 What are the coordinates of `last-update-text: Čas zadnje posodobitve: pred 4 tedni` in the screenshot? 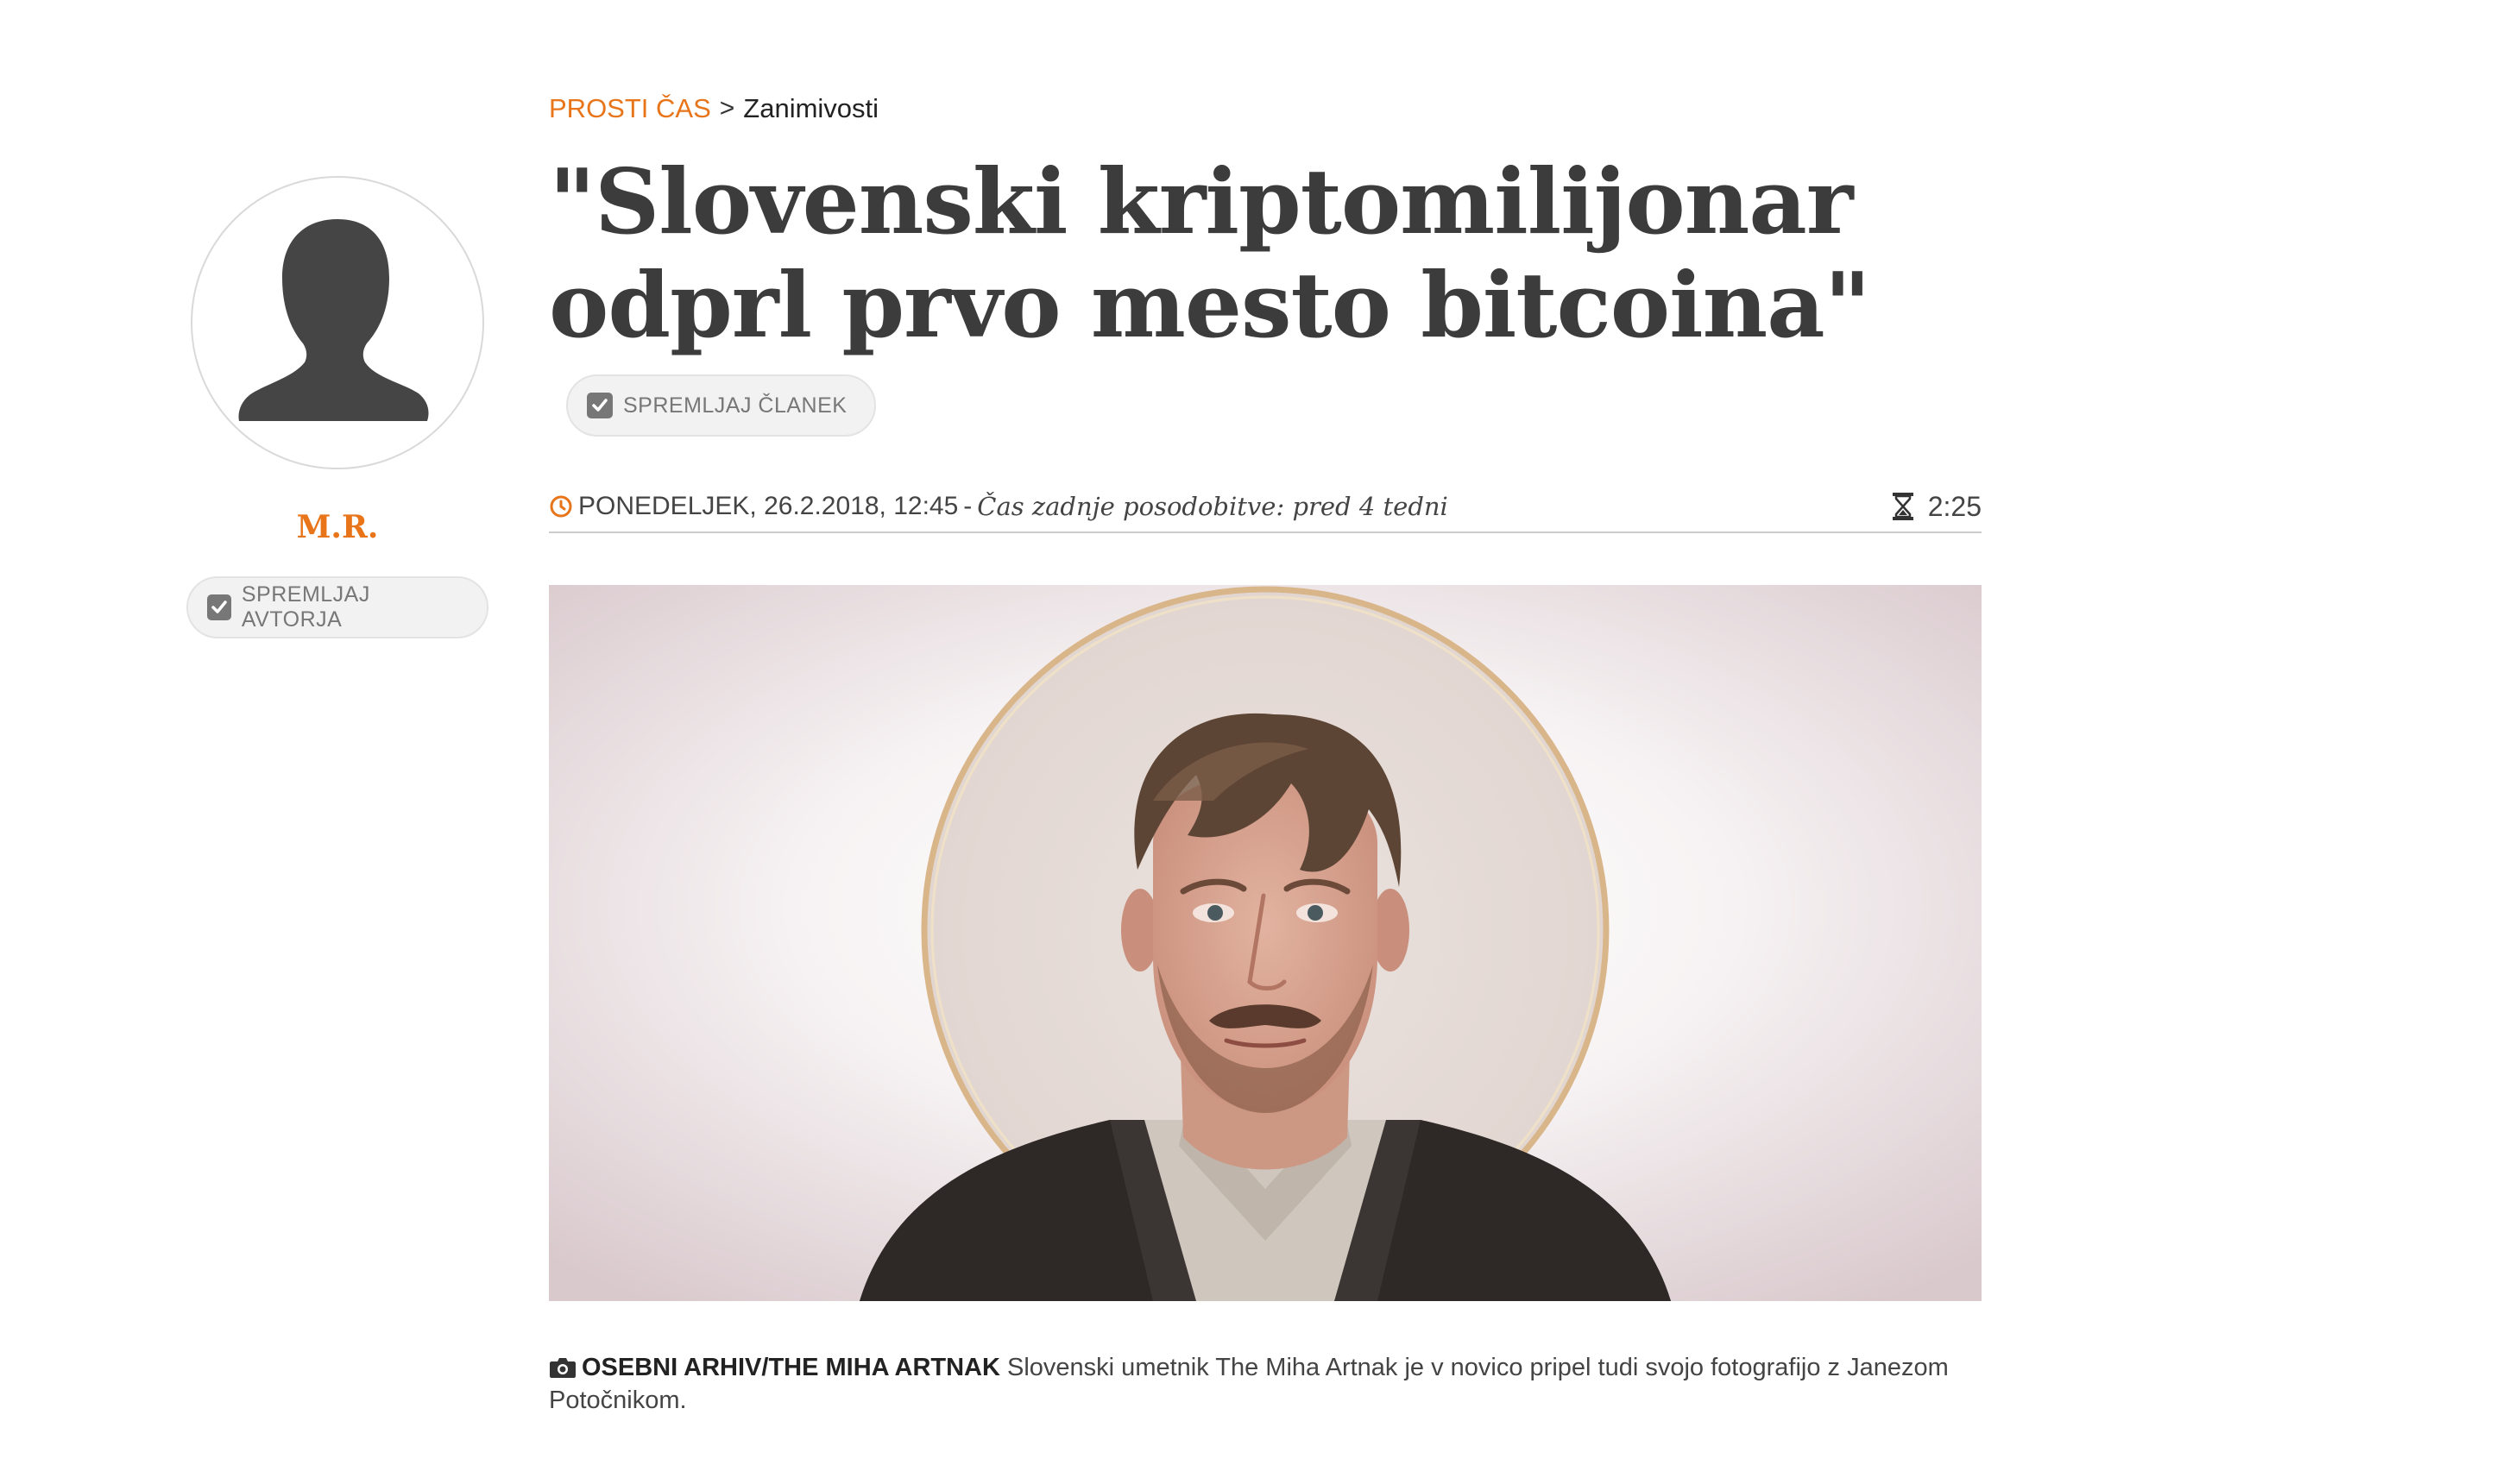 It's located at (1212, 507).